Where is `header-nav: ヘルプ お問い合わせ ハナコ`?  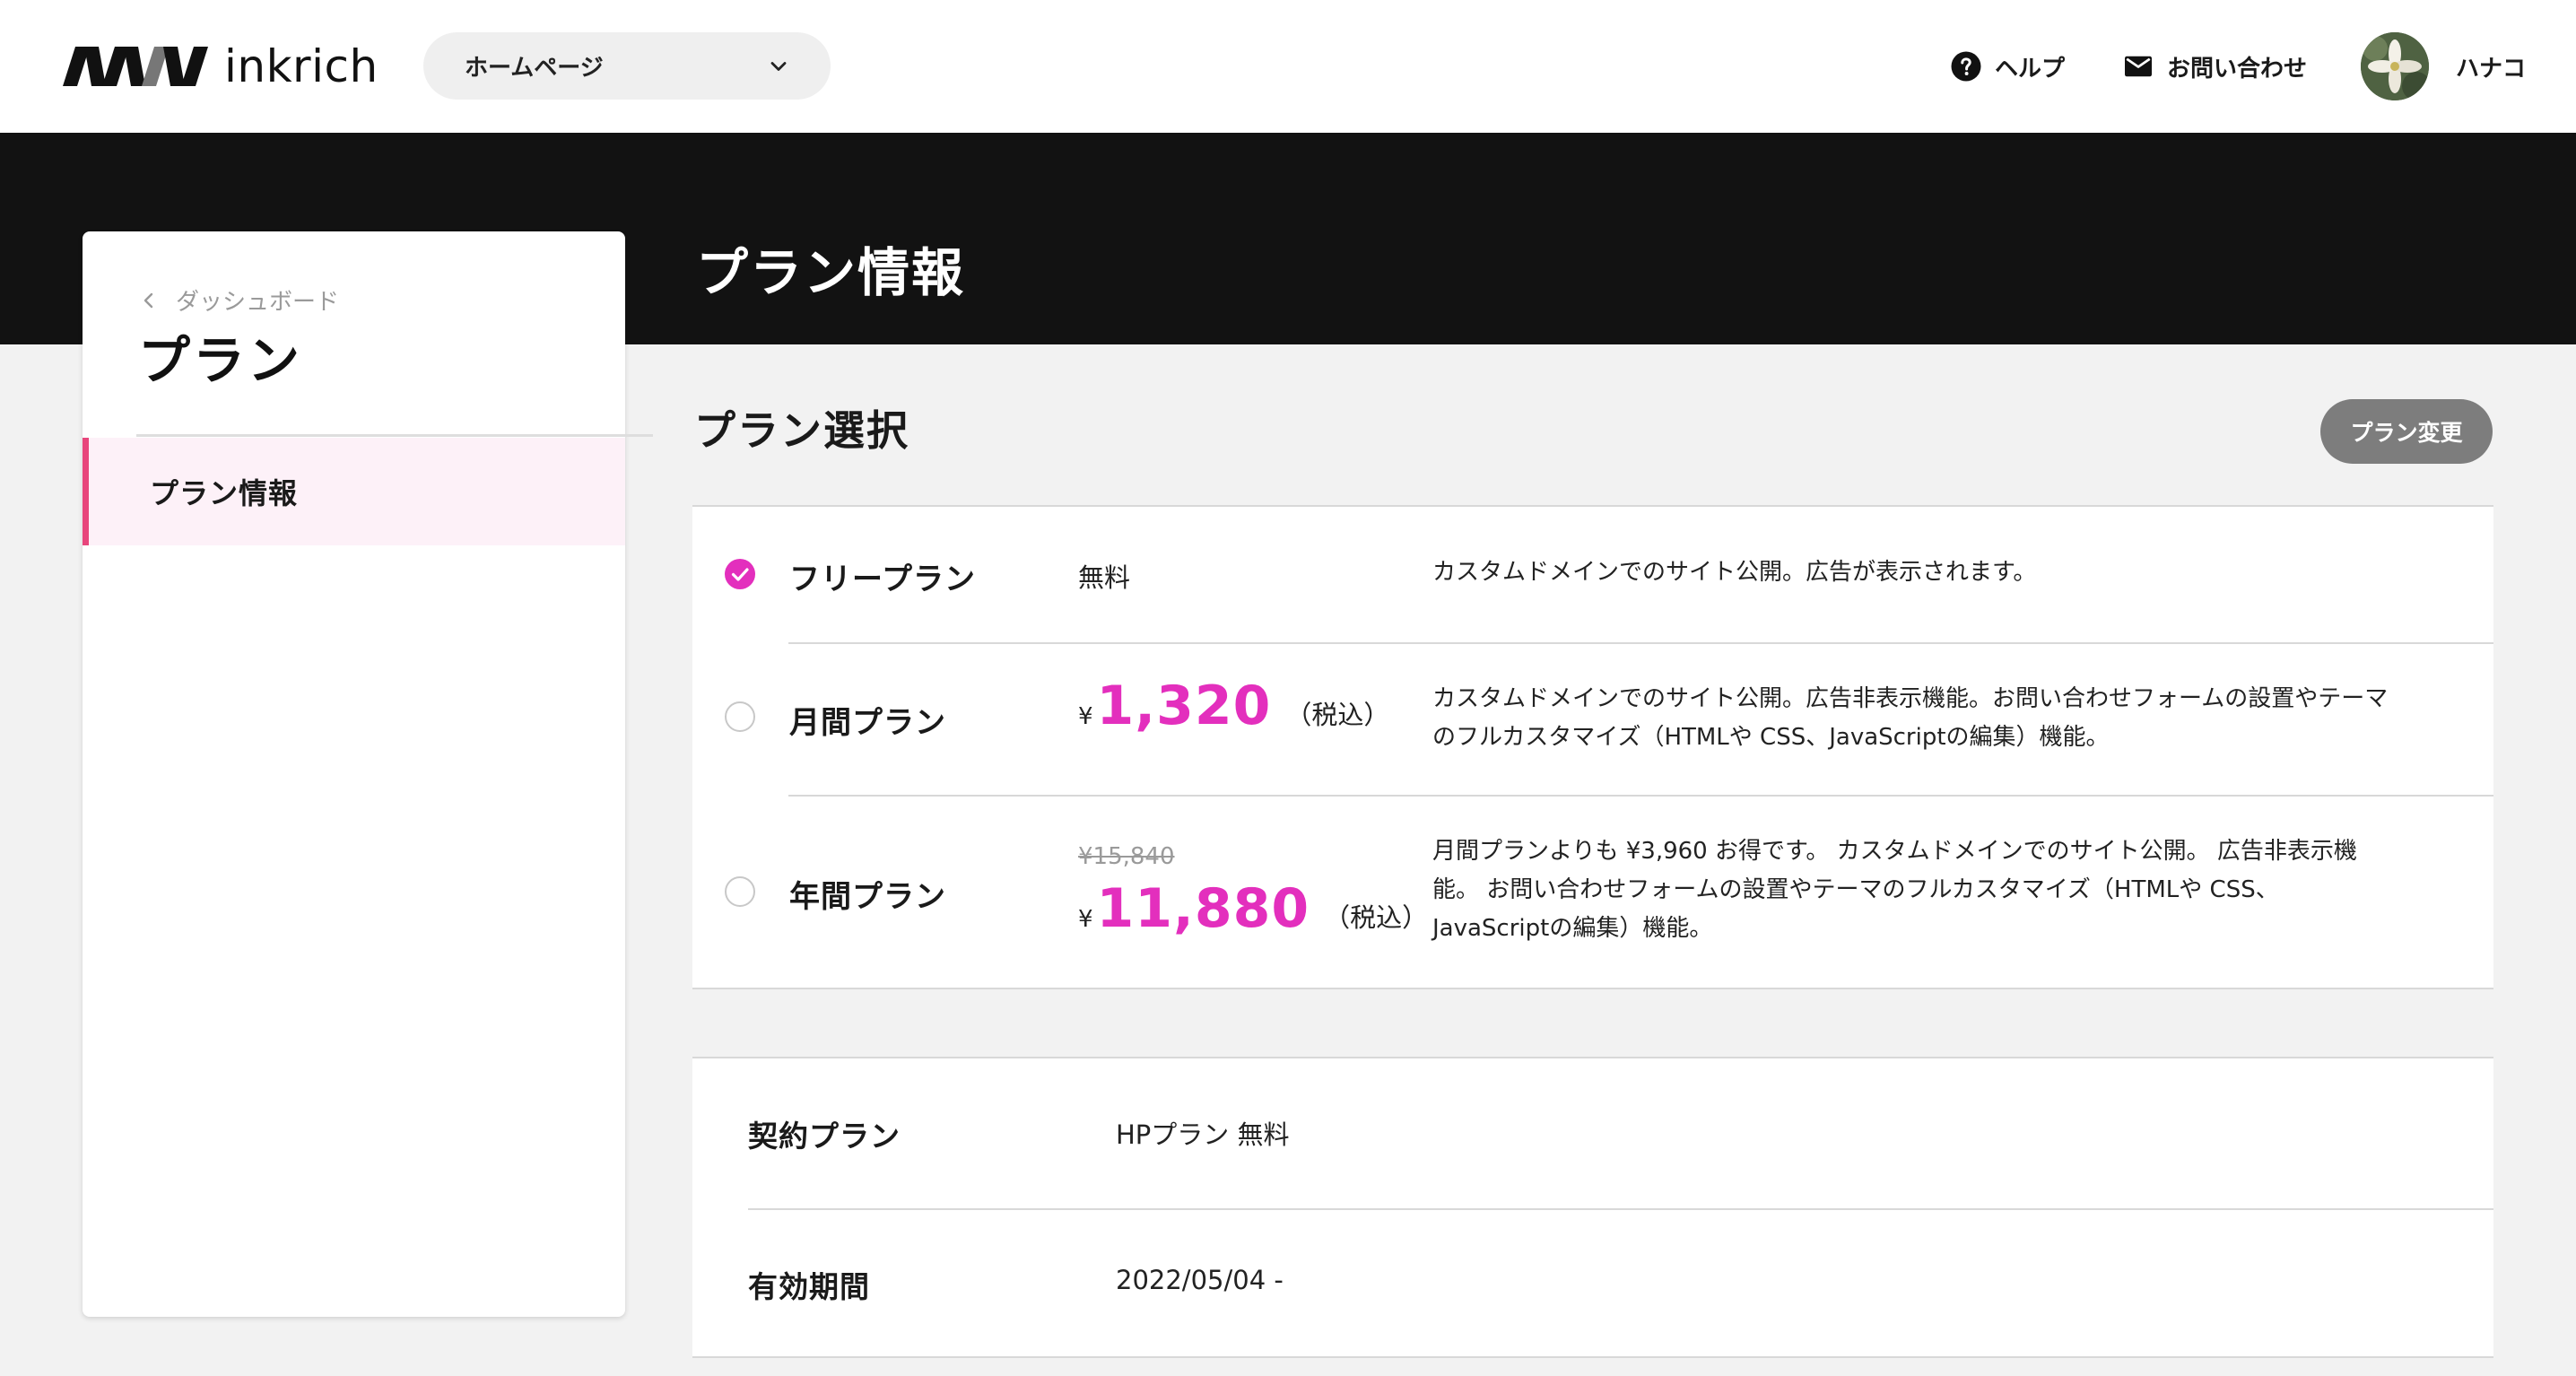 header-nav: ヘルプ お問い合わせ ハナコ is located at coordinates (2238, 66).